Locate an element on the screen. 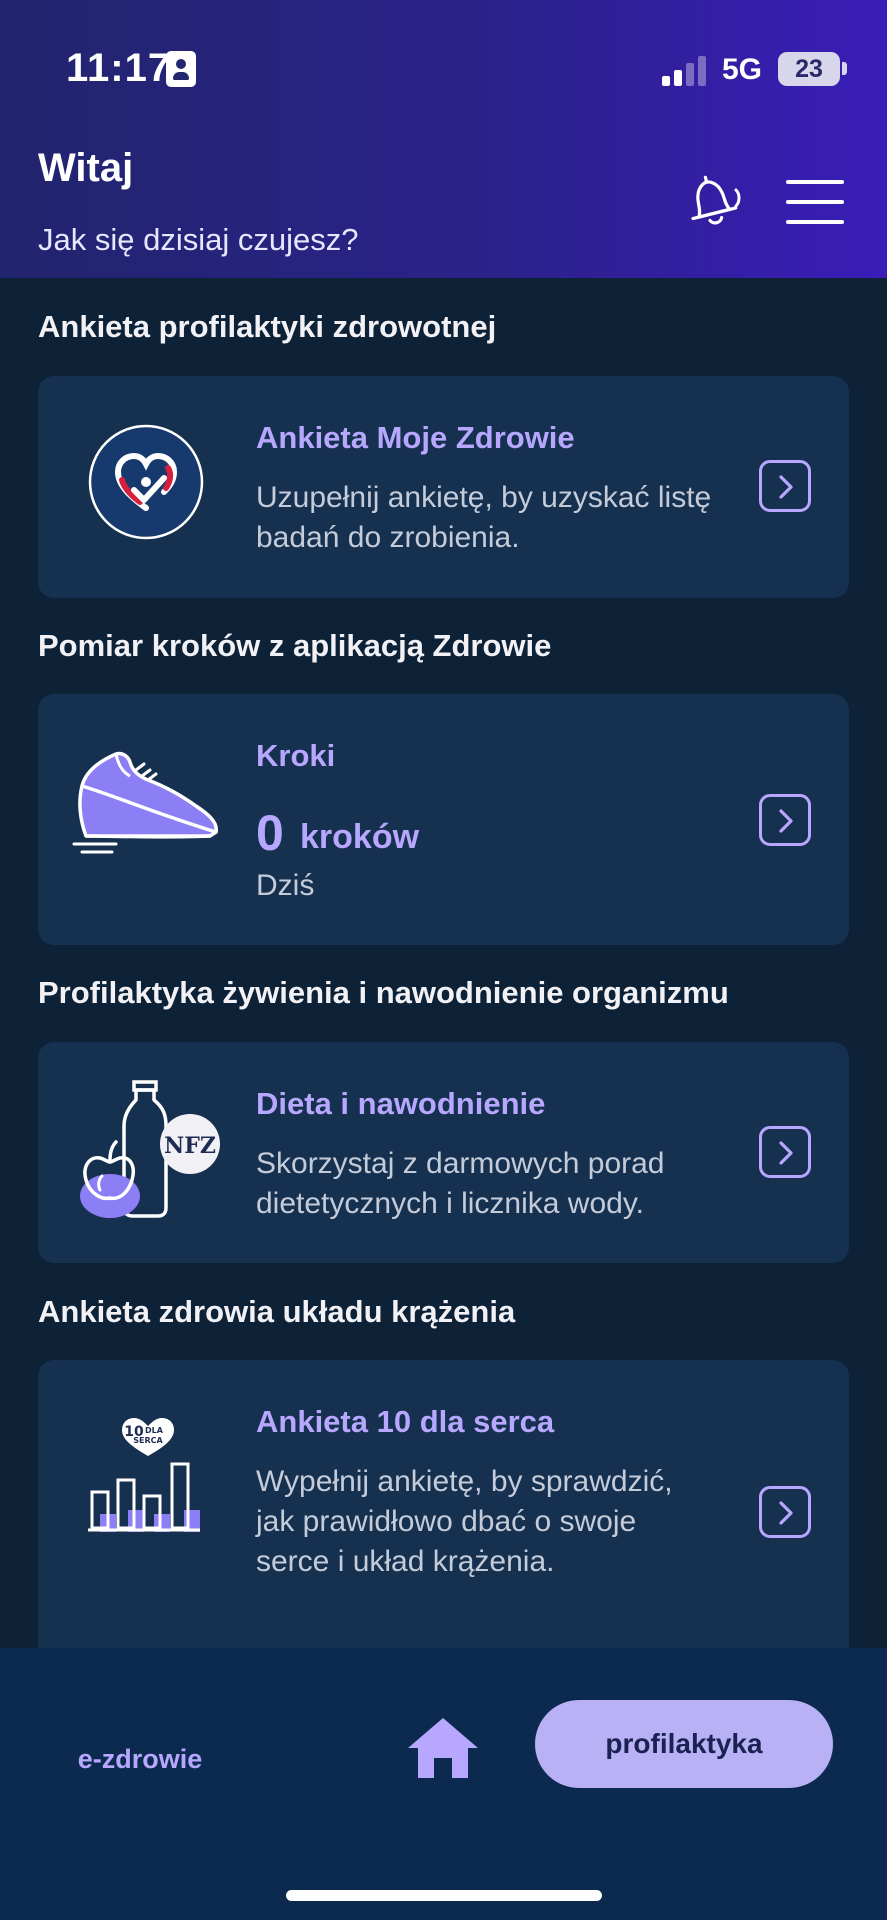  sneaker-icon is located at coordinates (147, 800).